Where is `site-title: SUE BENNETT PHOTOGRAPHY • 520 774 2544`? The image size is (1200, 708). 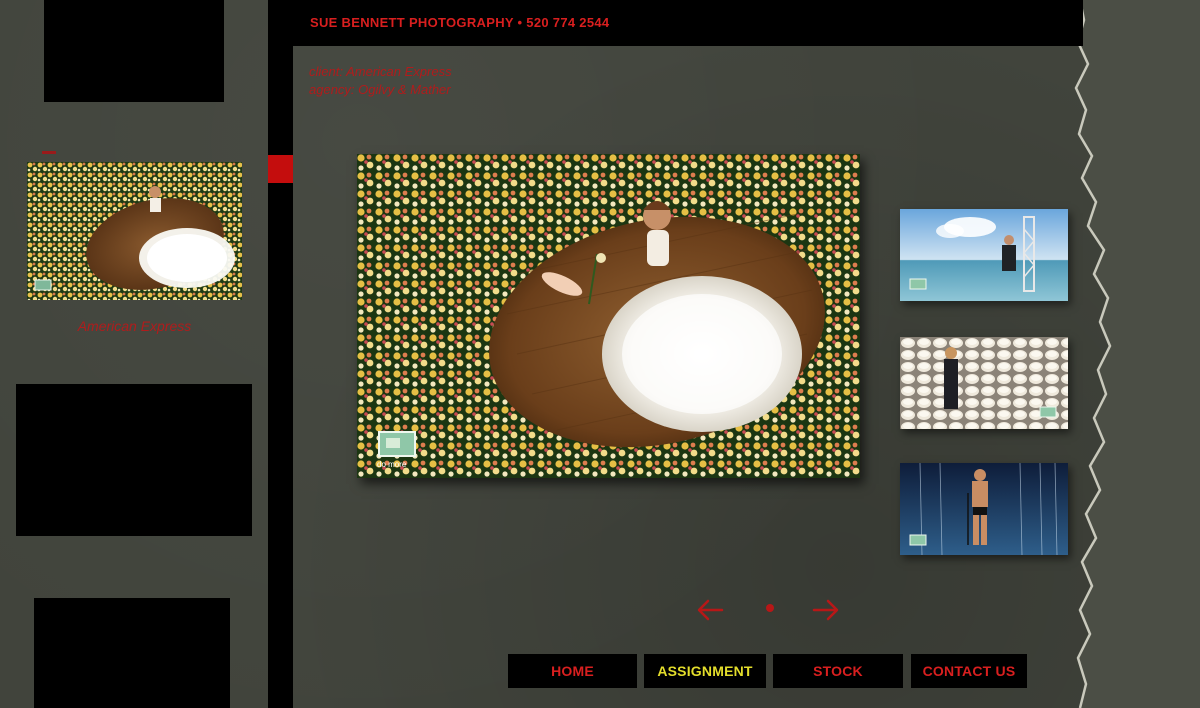
site-title: SUE BENNETT PHOTOGRAPHY • 520 774 2544 is located at coordinates (460, 22).